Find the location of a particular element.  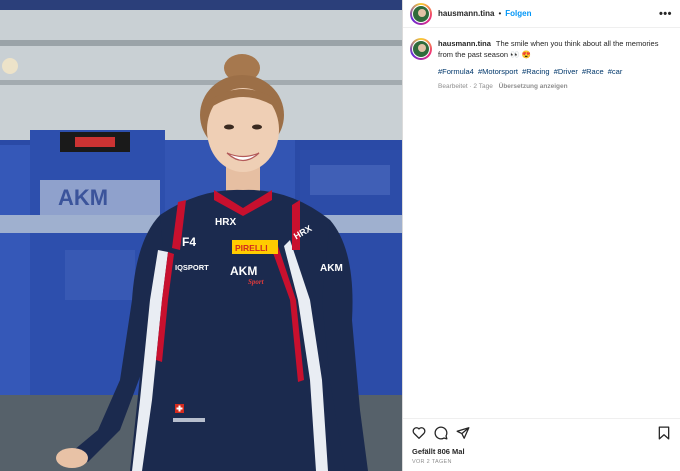

heart-icon is located at coordinates (419, 433).